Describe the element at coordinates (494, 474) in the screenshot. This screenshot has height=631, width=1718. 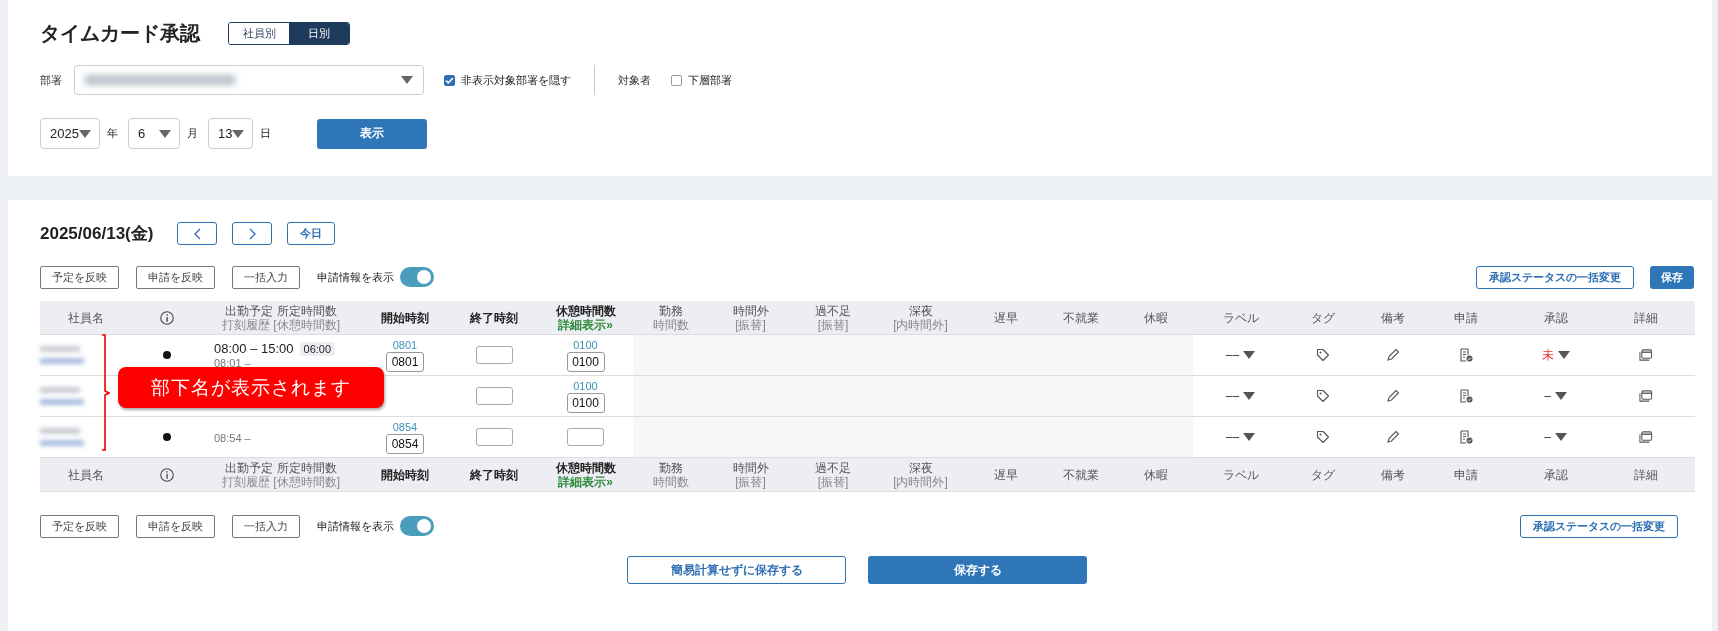
I see `column-header: 終了時刻` at that location.